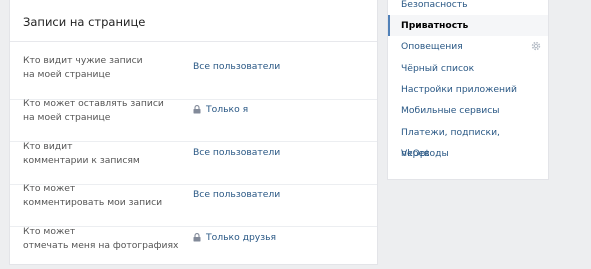  Describe the element at coordinates (81, 160) in the screenshot. I see `label-line-2: комментарии к записям` at that location.